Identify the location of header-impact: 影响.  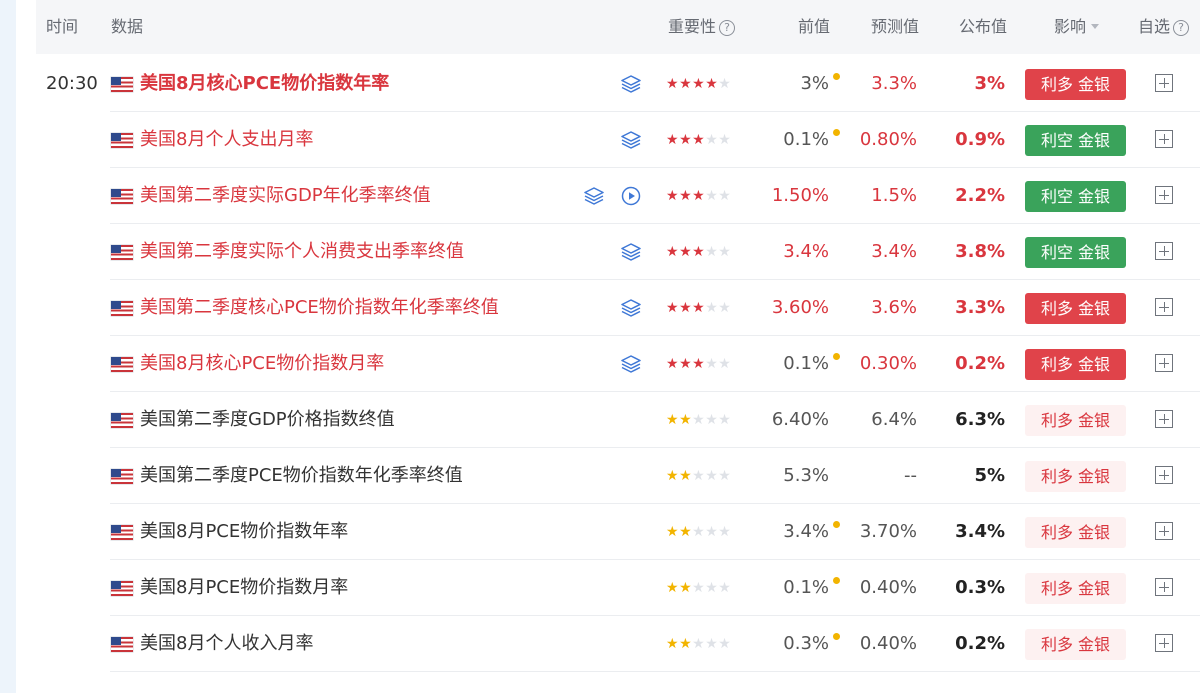
(1077, 27).